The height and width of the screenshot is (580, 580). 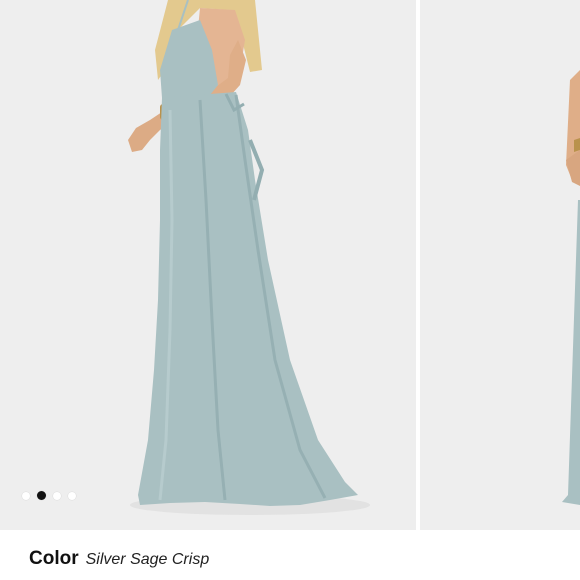 I want to click on color-label: Color, so click(x=54, y=558).